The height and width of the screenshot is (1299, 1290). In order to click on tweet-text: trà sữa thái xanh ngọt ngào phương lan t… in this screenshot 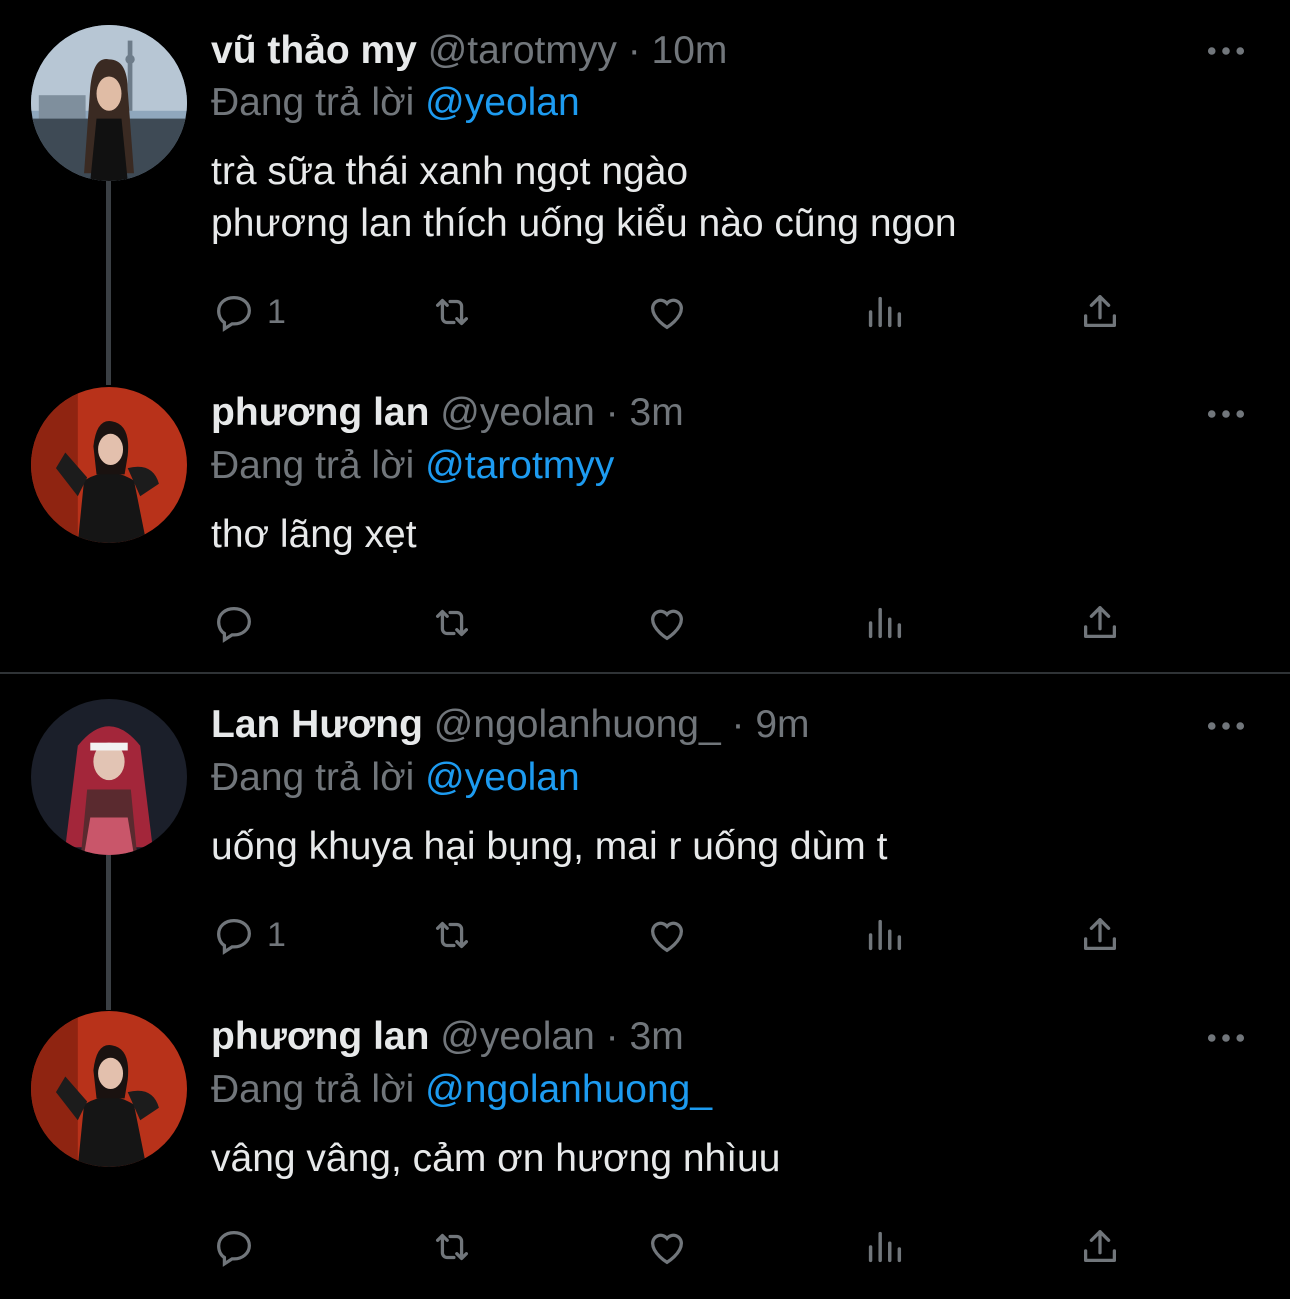, I will do `click(584, 197)`.